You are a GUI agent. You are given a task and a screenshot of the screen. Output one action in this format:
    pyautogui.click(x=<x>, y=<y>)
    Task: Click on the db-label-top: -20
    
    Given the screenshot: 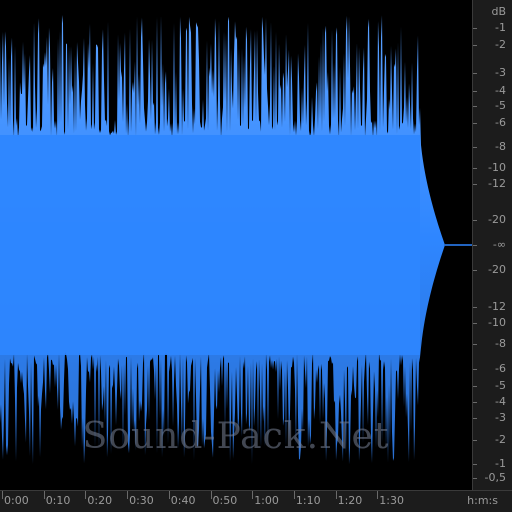 What is the action you would take?
    pyautogui.click(x=497, y=219)
    